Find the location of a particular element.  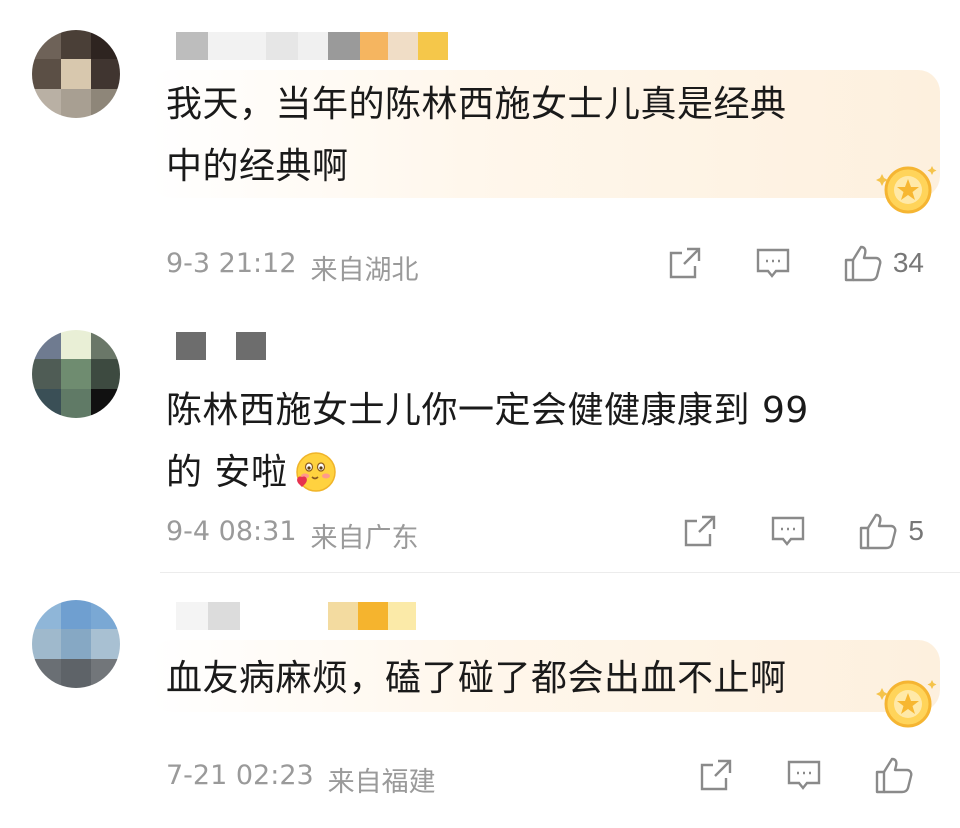

divider is located at coordinates (560, 572).